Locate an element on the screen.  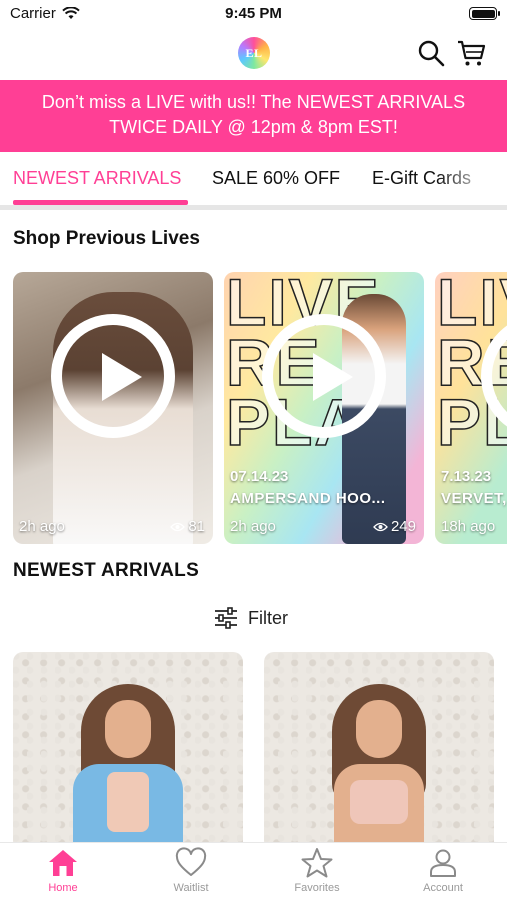
search-icon is located at coordinates (431, 53).